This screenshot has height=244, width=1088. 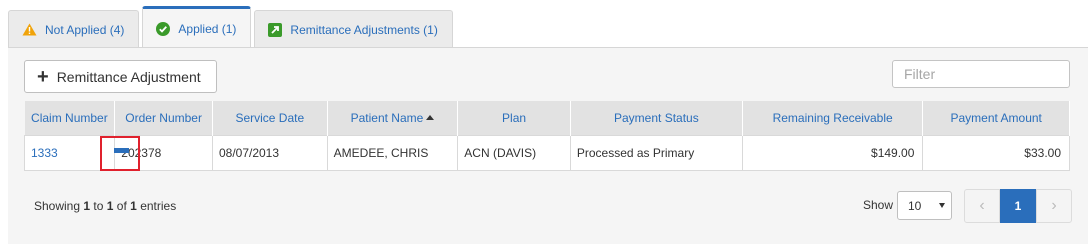 What do you see at coordinates (364, 29) in the screenshot?
I see `tab-label: Remittance Adjustments (1)` at bounding box center [364, 29].